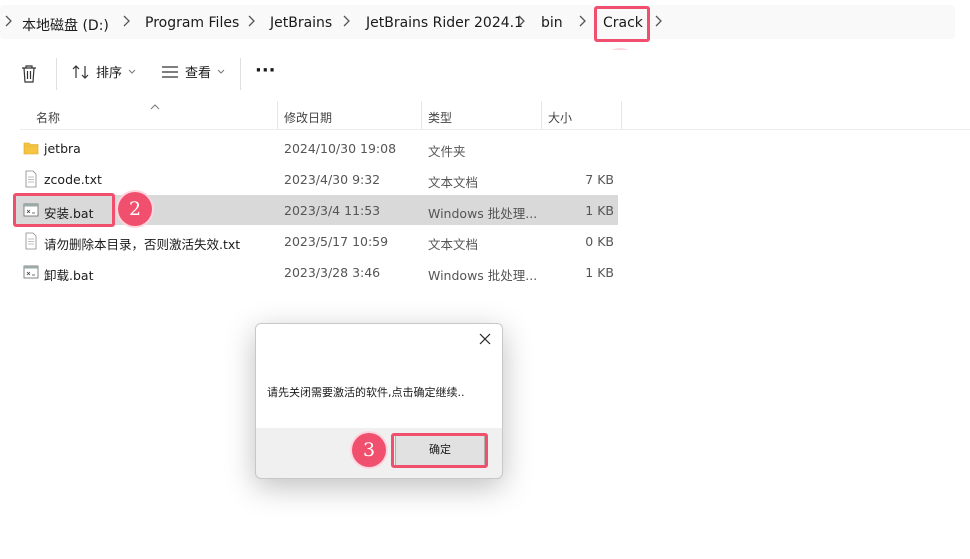  What do you see at coordinates (332, 210) in the screenshot?
I see `file-date: 2023/3/4 11:53` at bounding box center [332, 210].